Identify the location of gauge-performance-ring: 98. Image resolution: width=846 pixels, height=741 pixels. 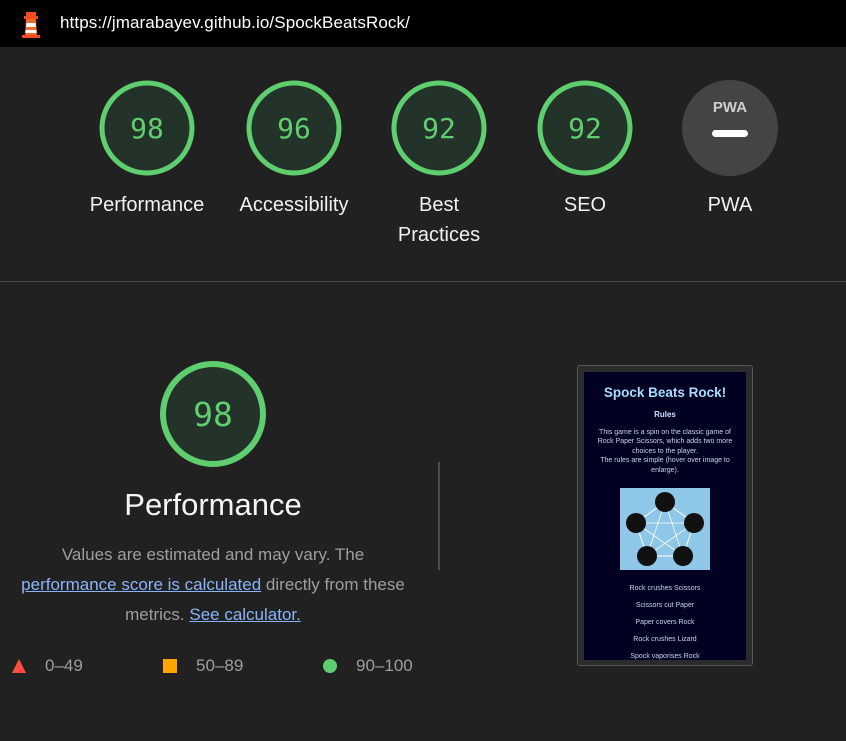
(147, 128).